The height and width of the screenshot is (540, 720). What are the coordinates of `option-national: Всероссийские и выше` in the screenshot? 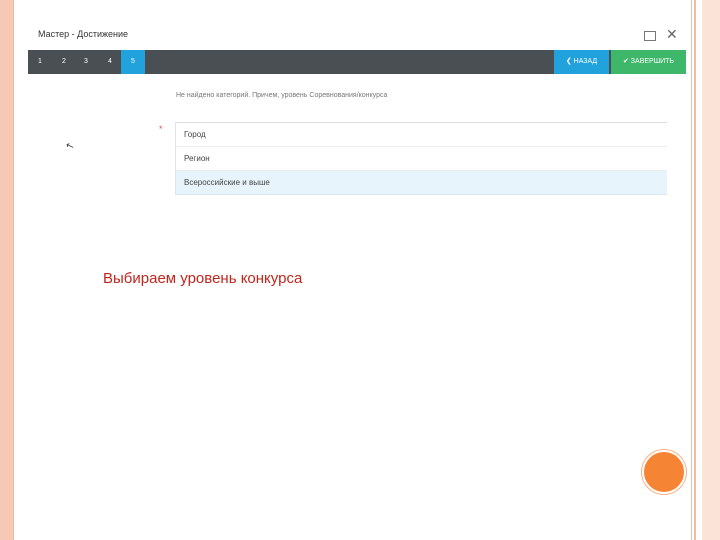 It's located at (421, 183).